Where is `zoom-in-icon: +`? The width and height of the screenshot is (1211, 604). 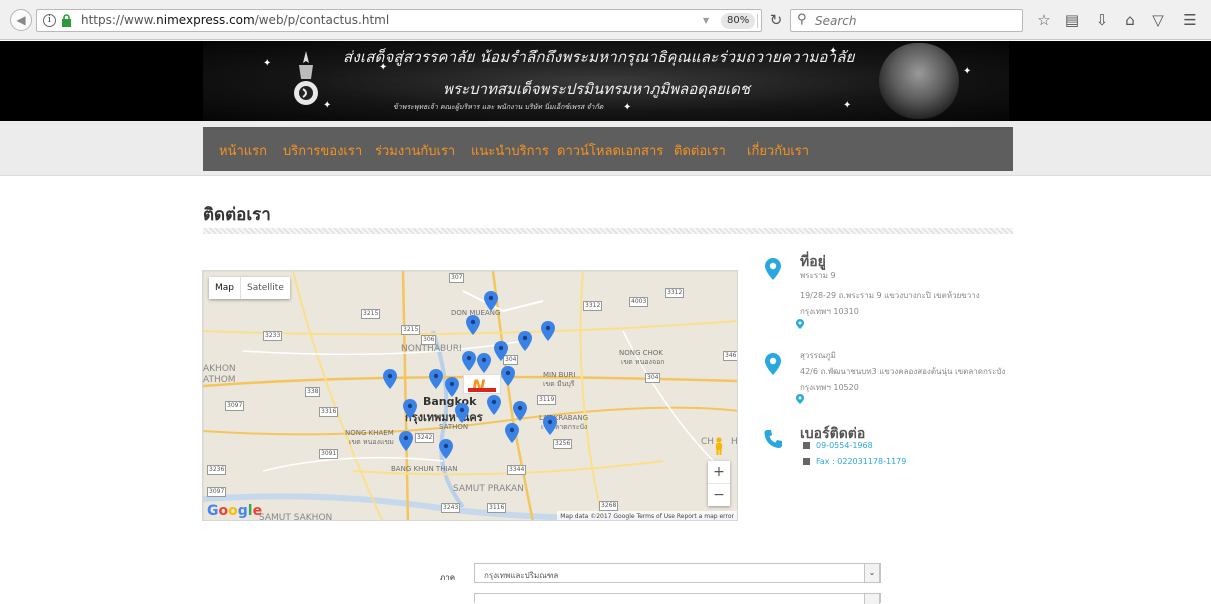 zoom-in-icon: + is located at coordinates (719, 472).